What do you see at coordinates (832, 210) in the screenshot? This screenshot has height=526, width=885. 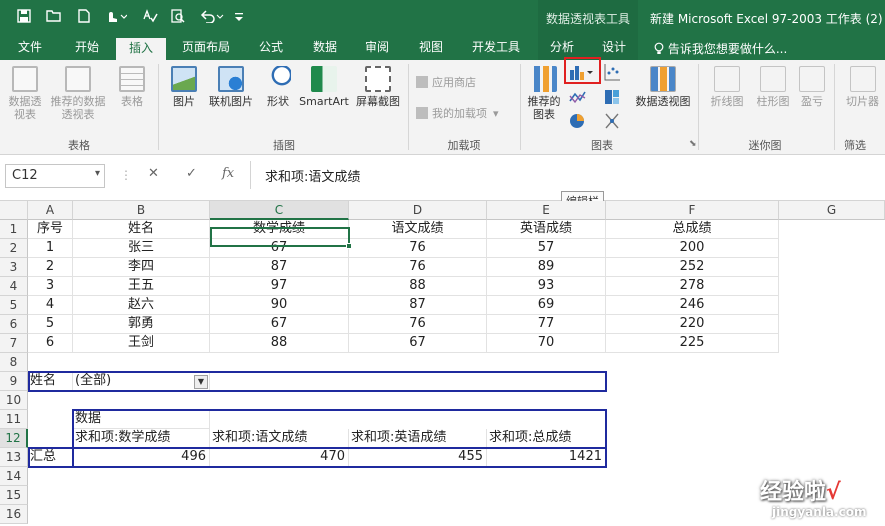 I see `column-header-g: G` at bounding box center [832, 210].